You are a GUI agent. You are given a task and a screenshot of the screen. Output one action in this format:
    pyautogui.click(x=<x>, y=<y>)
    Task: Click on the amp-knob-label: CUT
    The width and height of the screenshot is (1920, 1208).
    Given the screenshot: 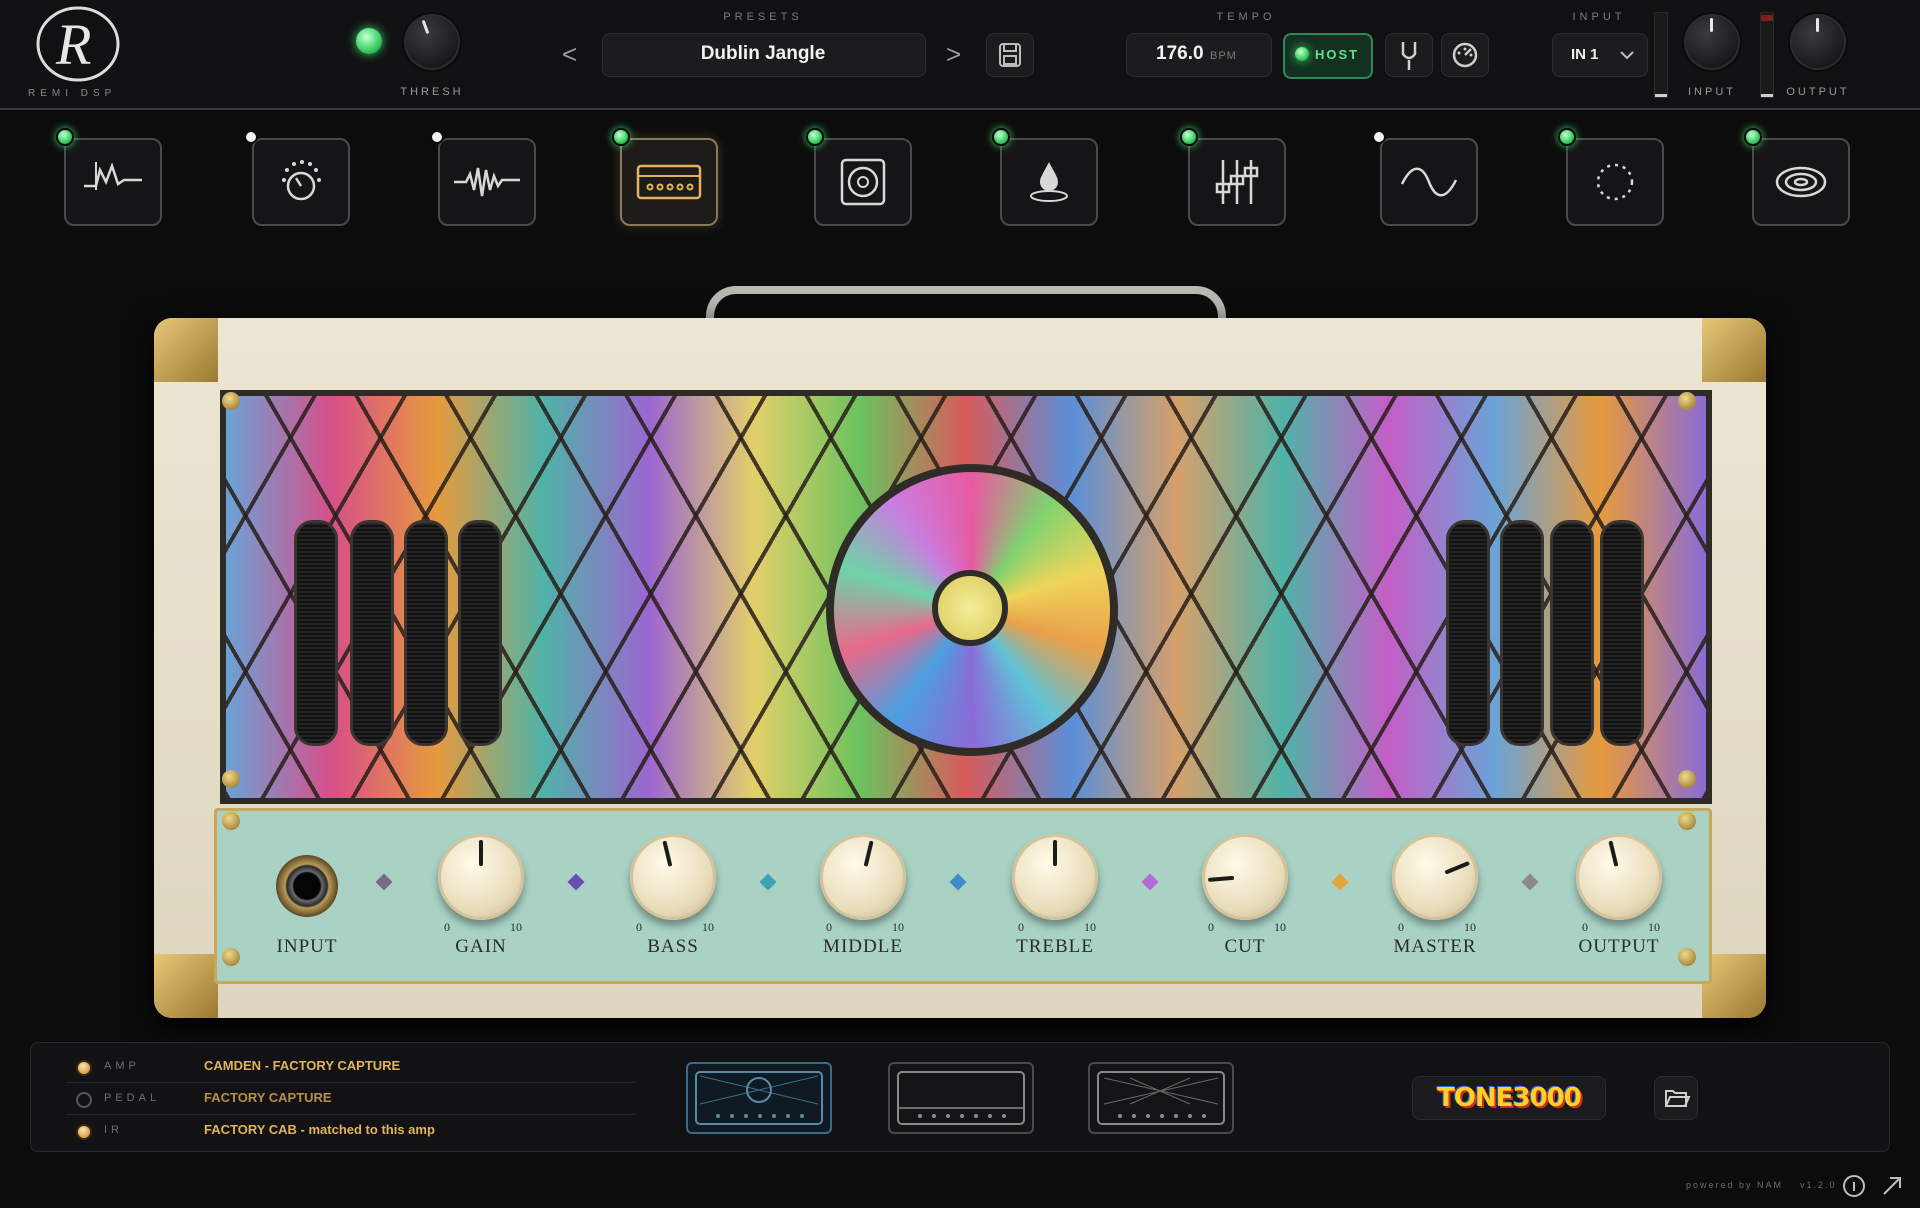 What is the action you would take?
    pyautogui.click(x=1245, y=946)
    